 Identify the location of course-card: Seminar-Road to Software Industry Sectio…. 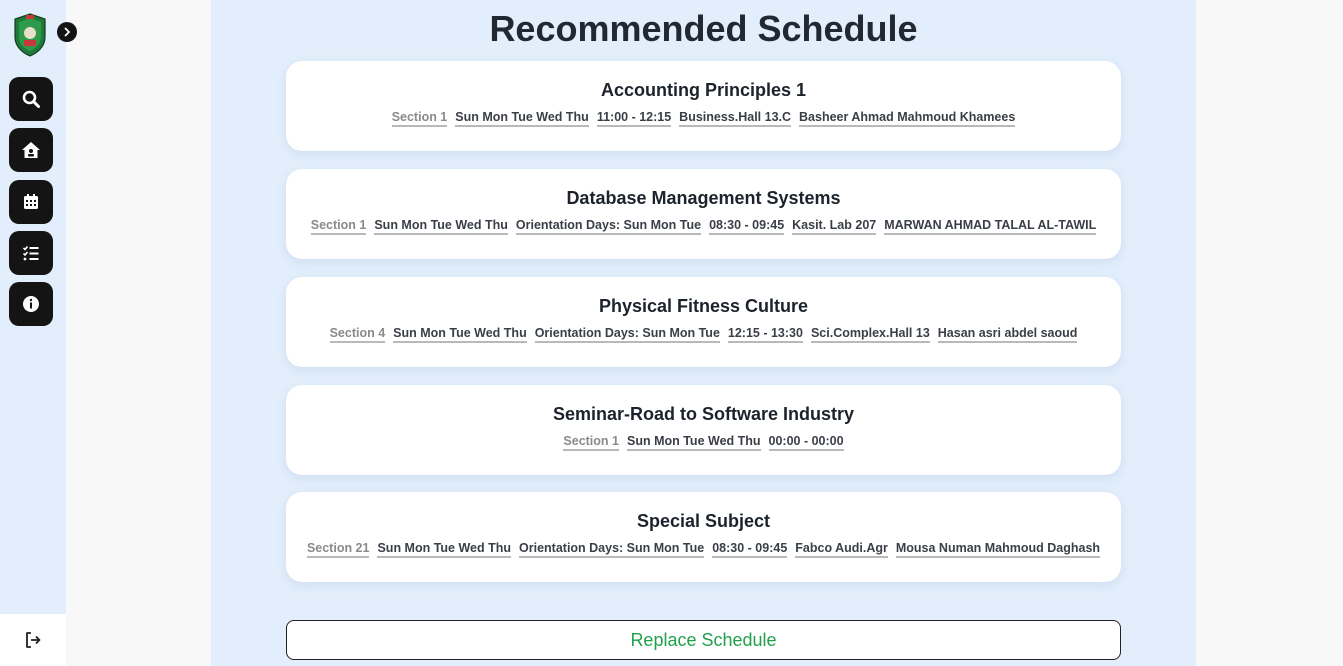
(703, 430).